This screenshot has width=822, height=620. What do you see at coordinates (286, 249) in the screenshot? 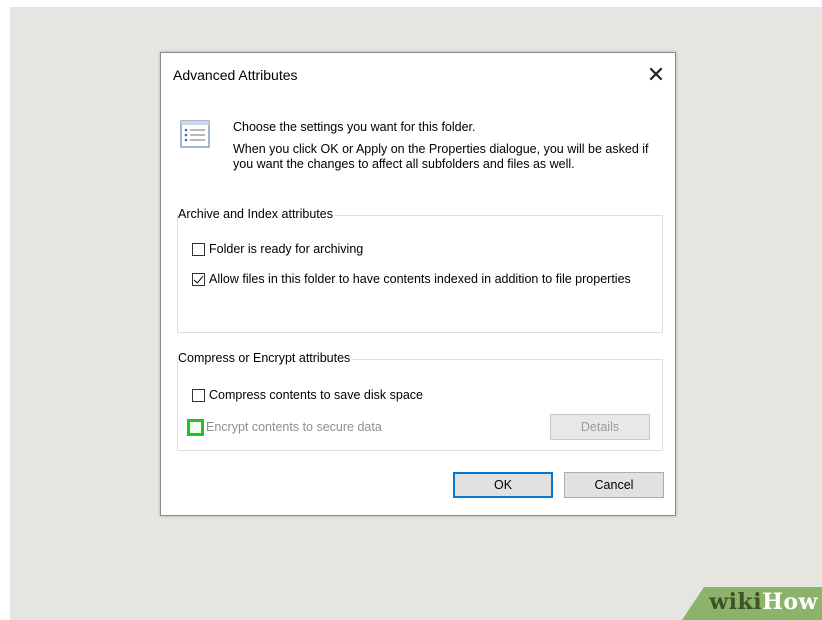
I see `archive-ready-label: Folder is ready for archiving` at bounding box center [286, 249].